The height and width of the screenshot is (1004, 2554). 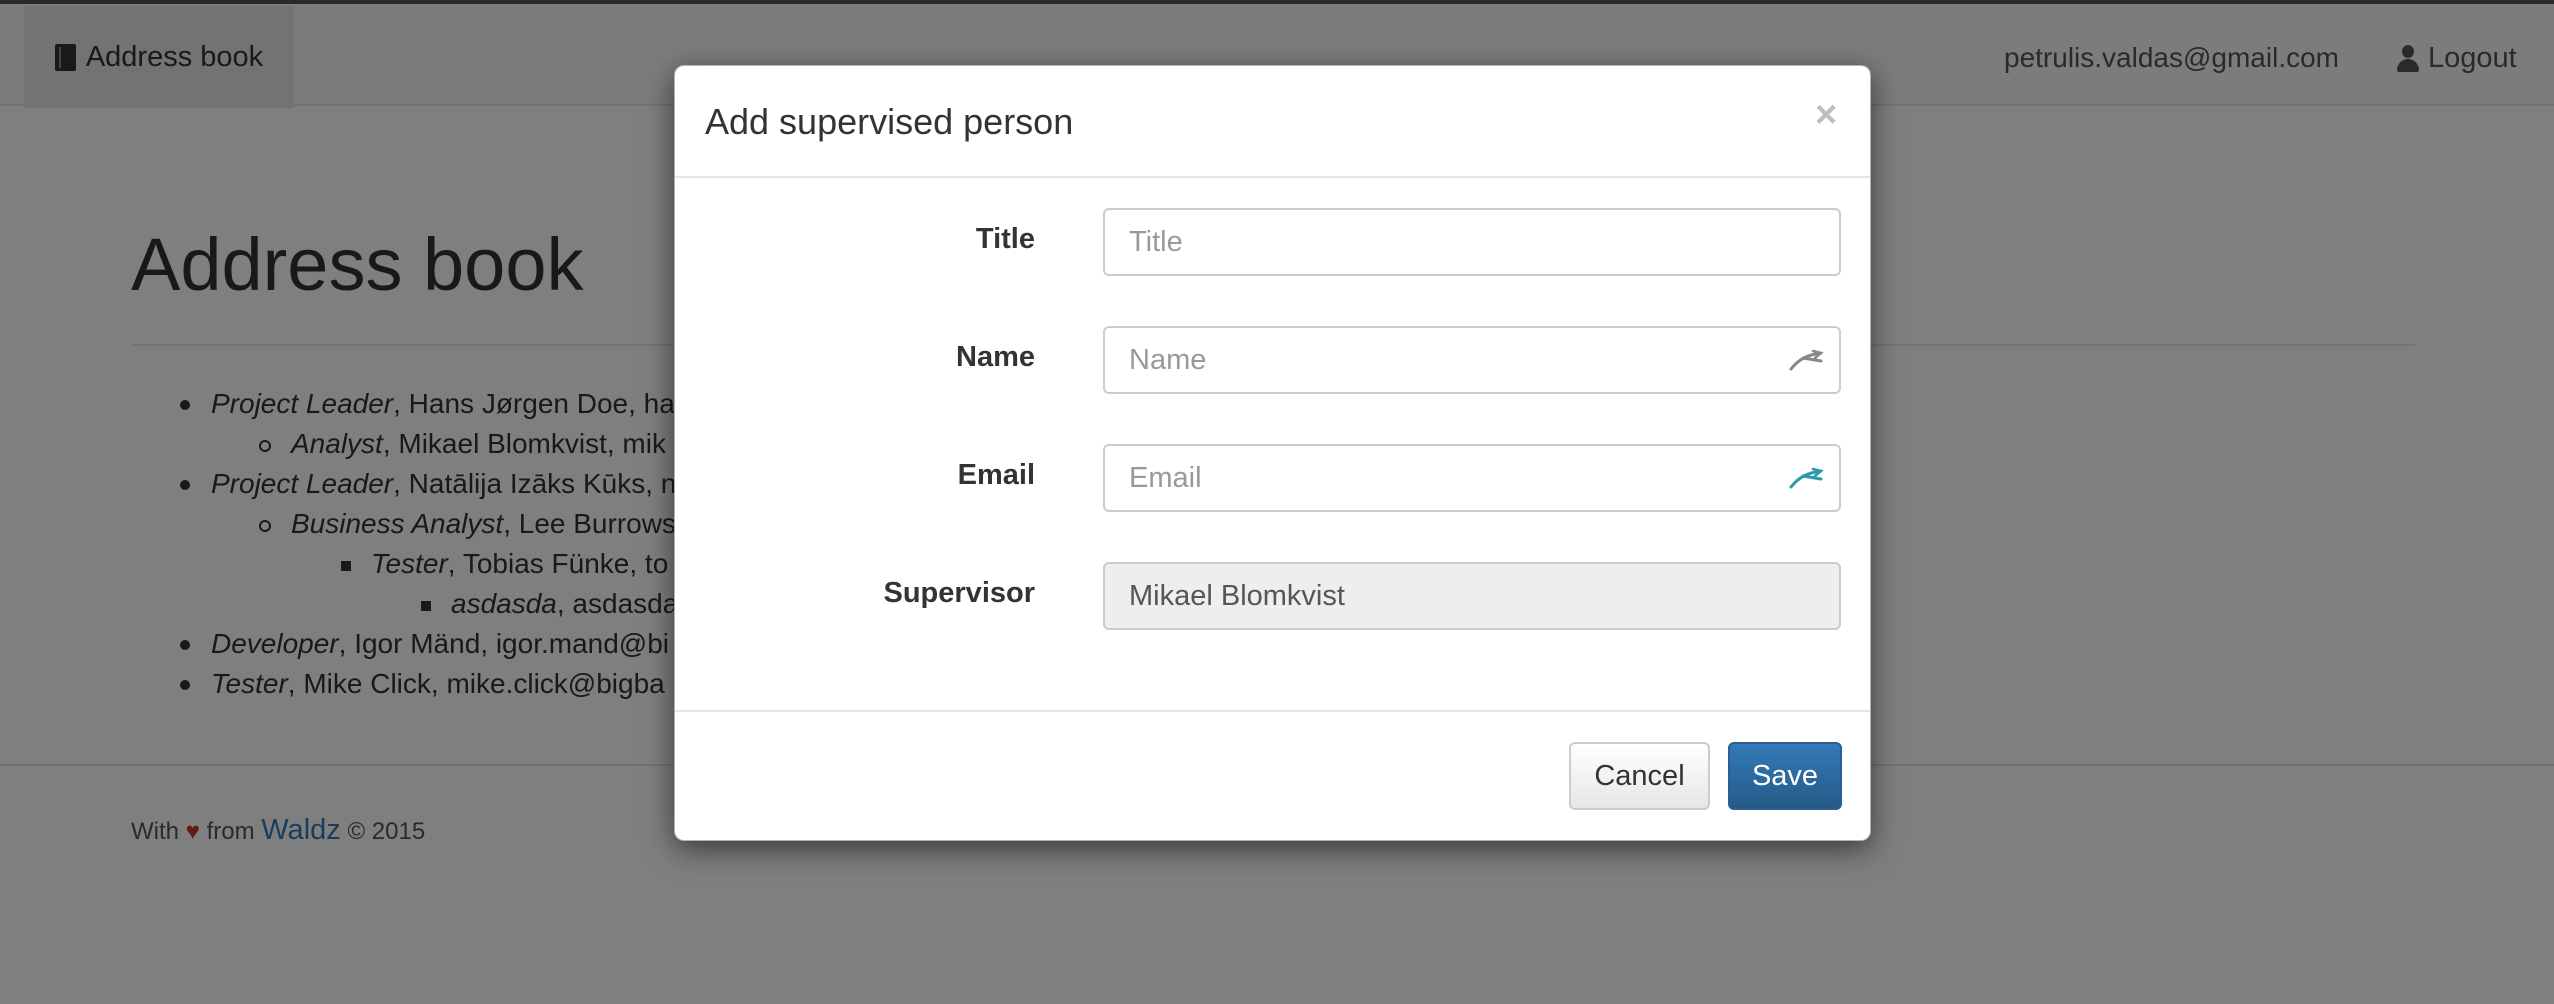 What do you see at coordinates (959, 593) in the screenshot?
I see `supervisor-label: Supervisor` at bounding box center [959, 593].